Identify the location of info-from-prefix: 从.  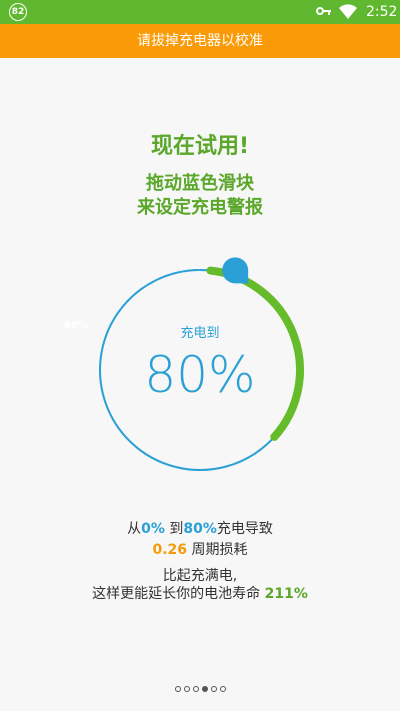
(134, 529).